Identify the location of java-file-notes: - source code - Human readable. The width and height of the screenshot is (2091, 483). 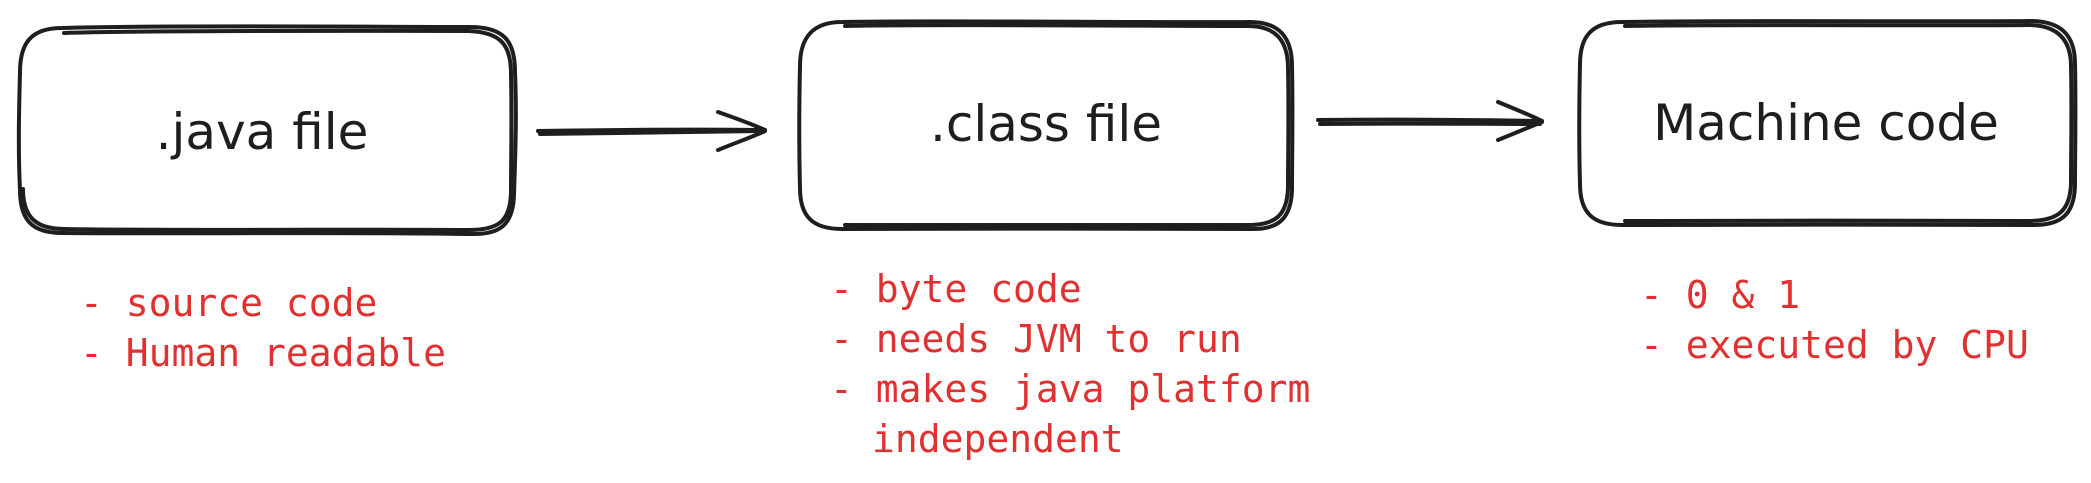
(263, 328).